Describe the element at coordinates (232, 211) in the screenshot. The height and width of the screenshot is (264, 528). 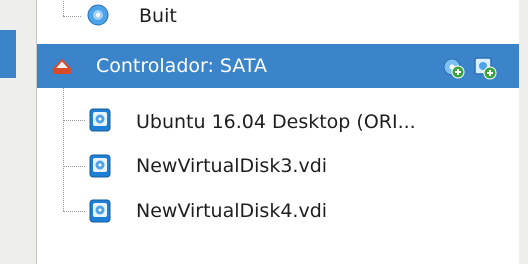
I see `tree-item-label: NewVirtualDisk4.vdi` at that location.